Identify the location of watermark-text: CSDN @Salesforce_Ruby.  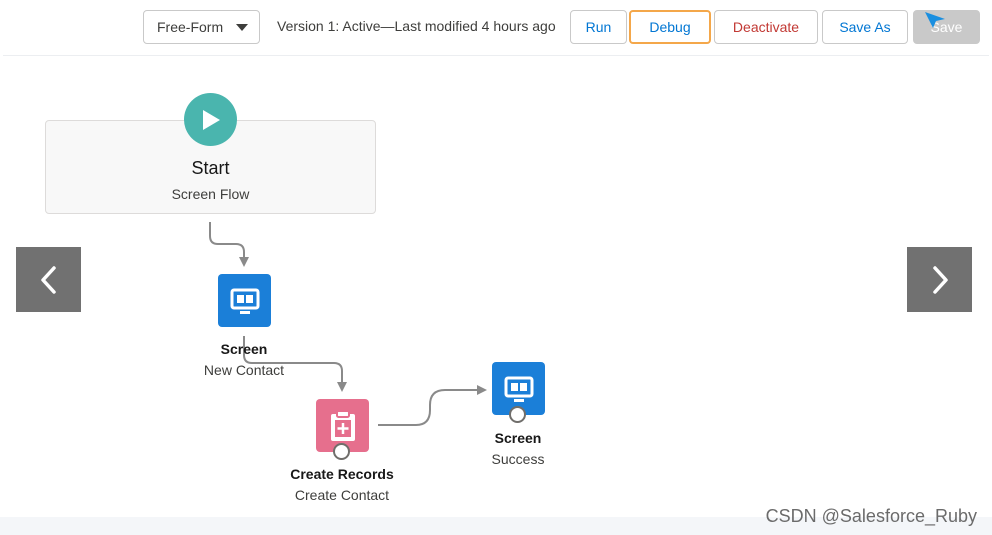
(871, 516).